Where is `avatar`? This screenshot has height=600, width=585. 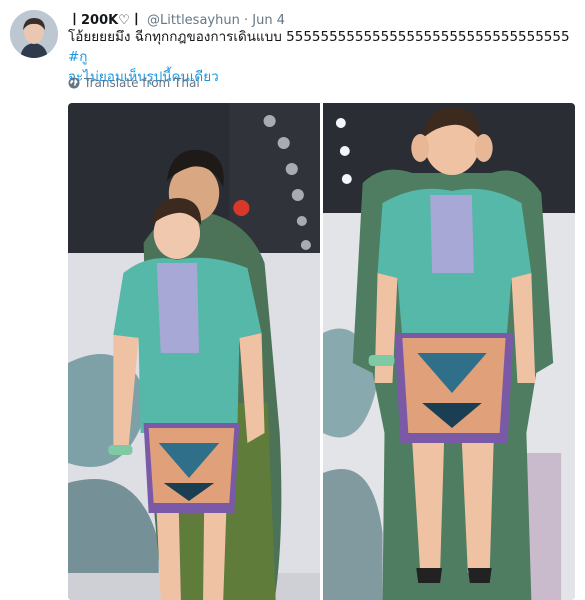
avatar is located at coordinates (34, 34).